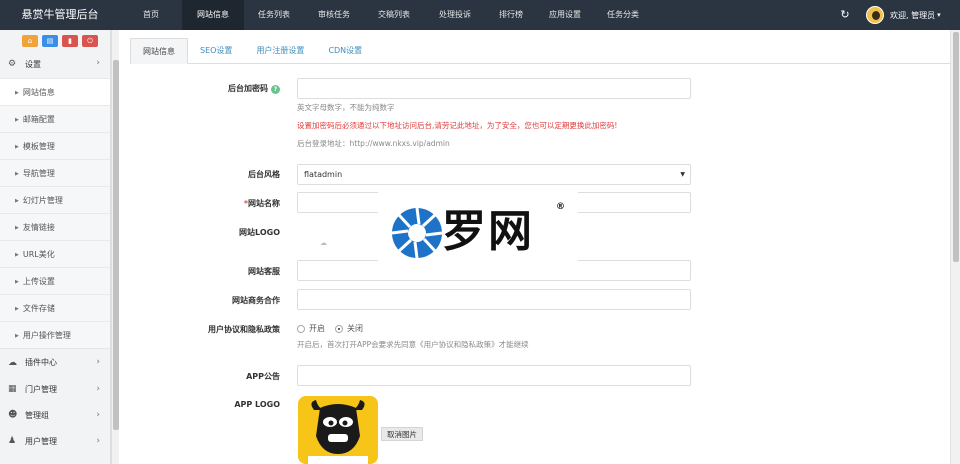 The width and height of the screenshot is (960, 464). Describe the element at coordinates (494, 375) in the screenshot. I see `app-notice-input` at that location.